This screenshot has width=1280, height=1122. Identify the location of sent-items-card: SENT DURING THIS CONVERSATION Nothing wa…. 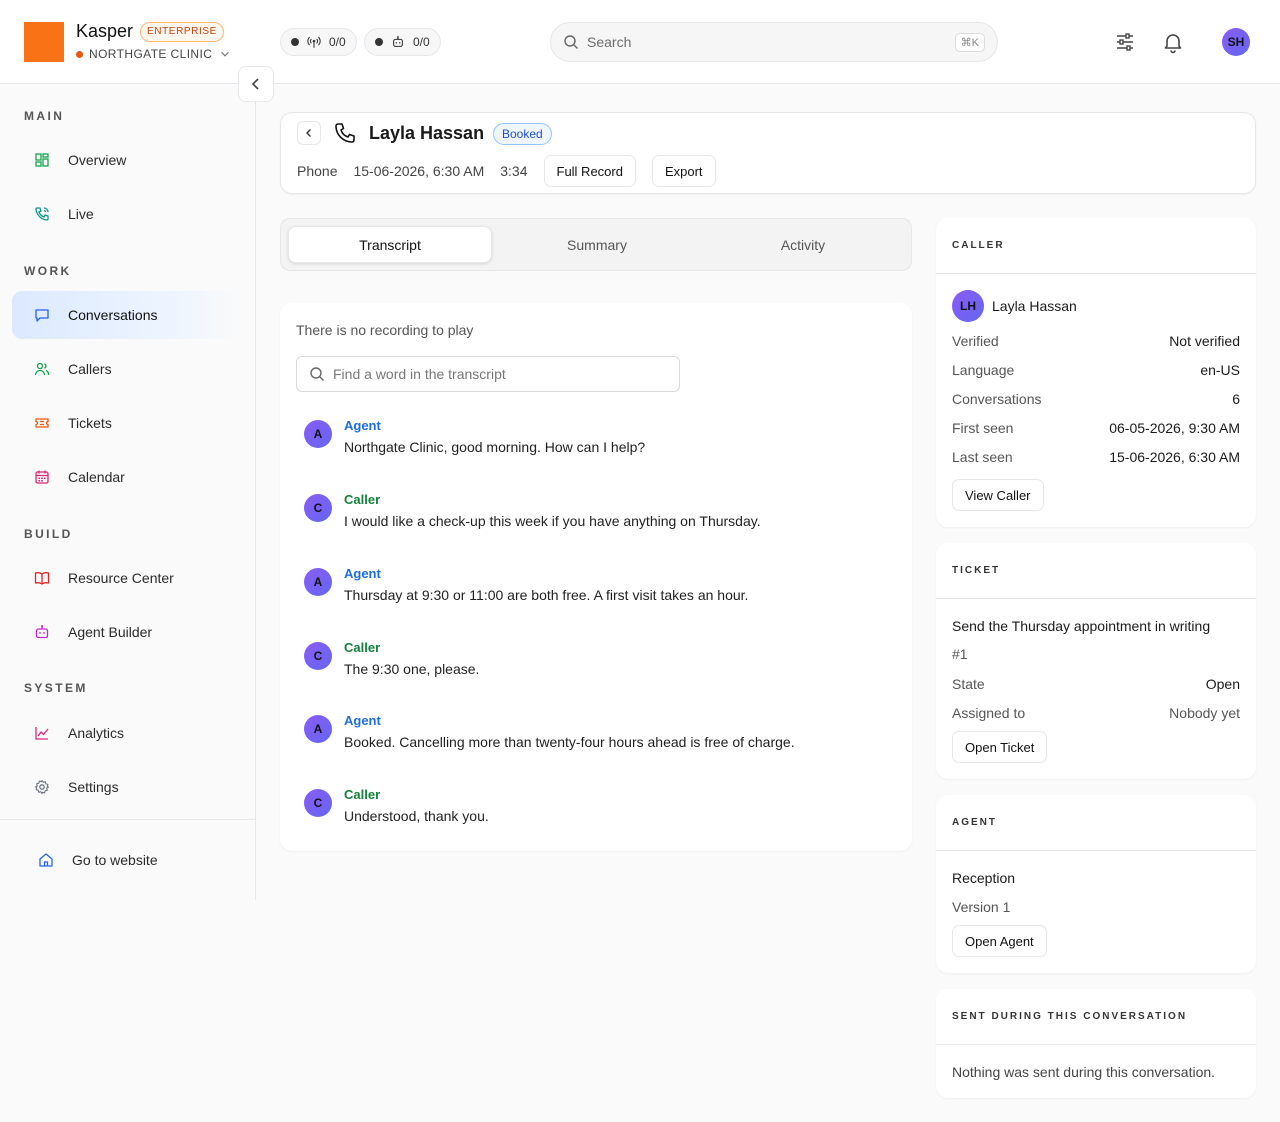
(1096, 1043).